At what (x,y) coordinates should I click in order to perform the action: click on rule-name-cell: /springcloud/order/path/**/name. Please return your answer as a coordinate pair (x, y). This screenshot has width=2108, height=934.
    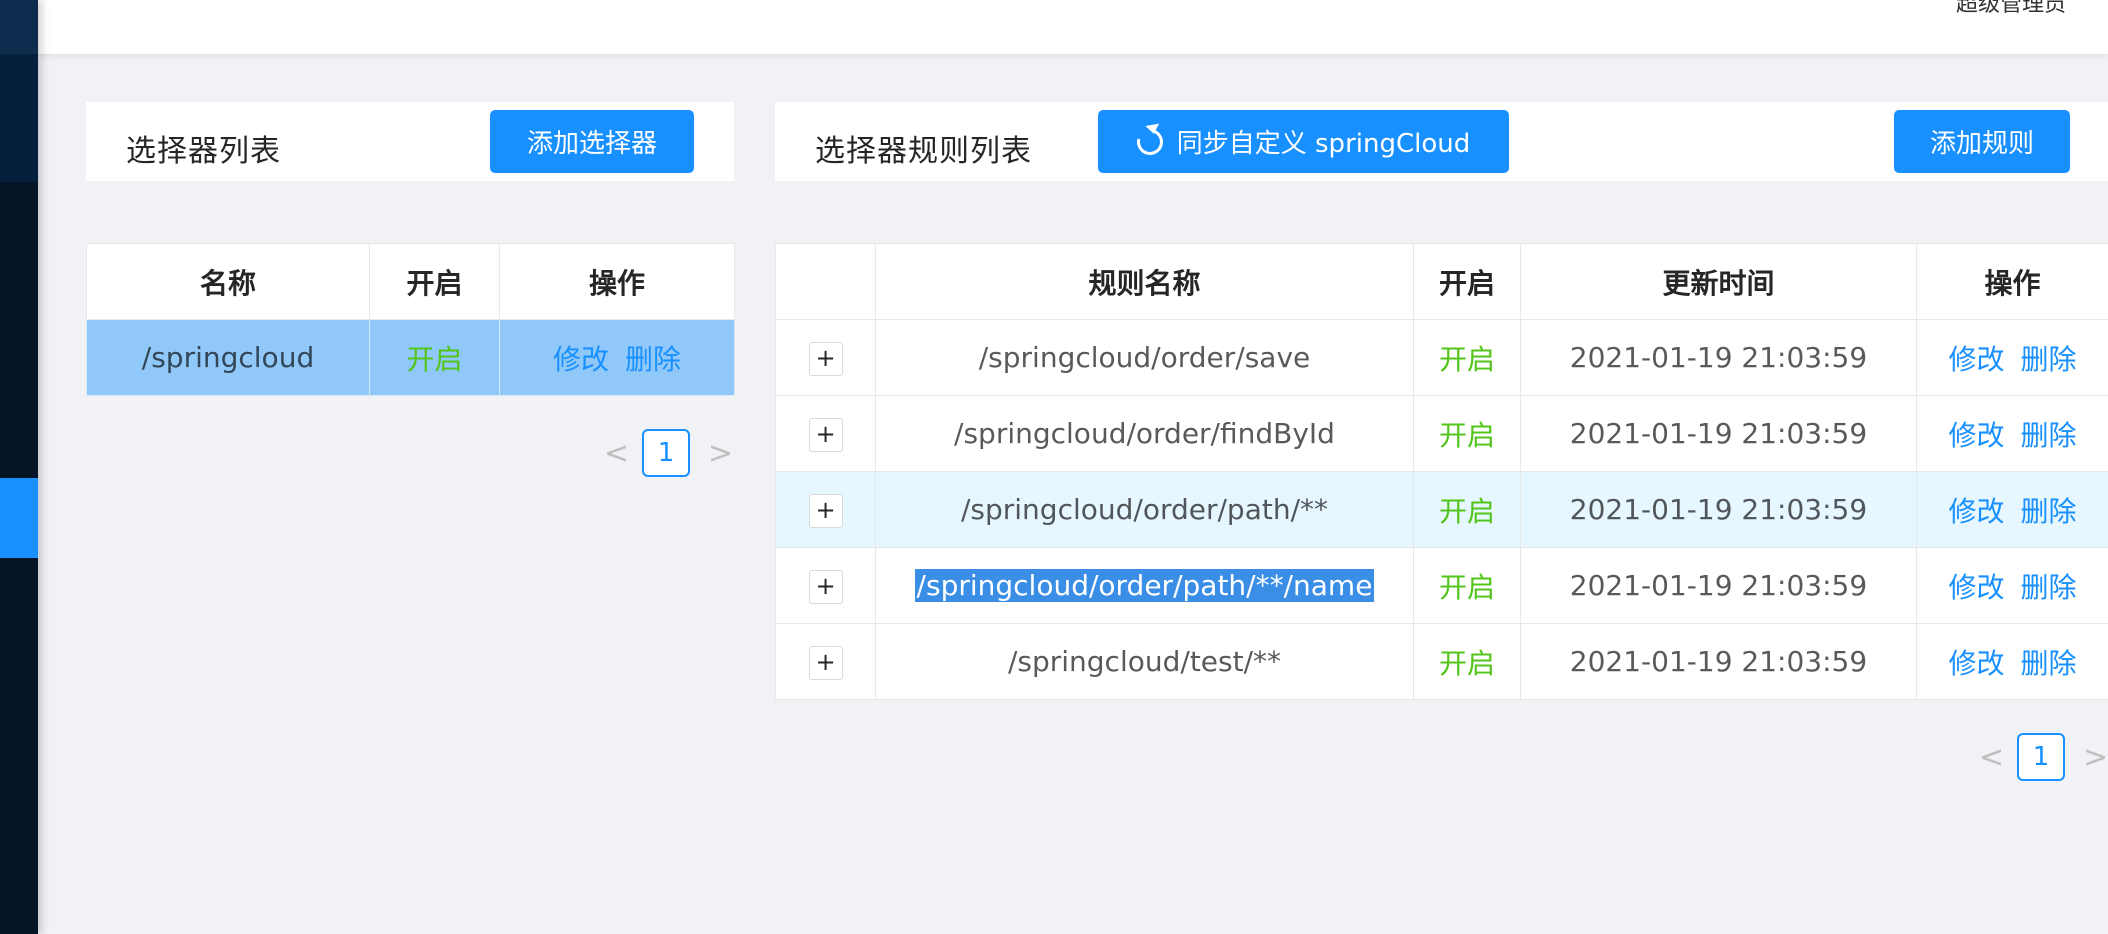
    Looking at the image, I should click on (1144, 585).